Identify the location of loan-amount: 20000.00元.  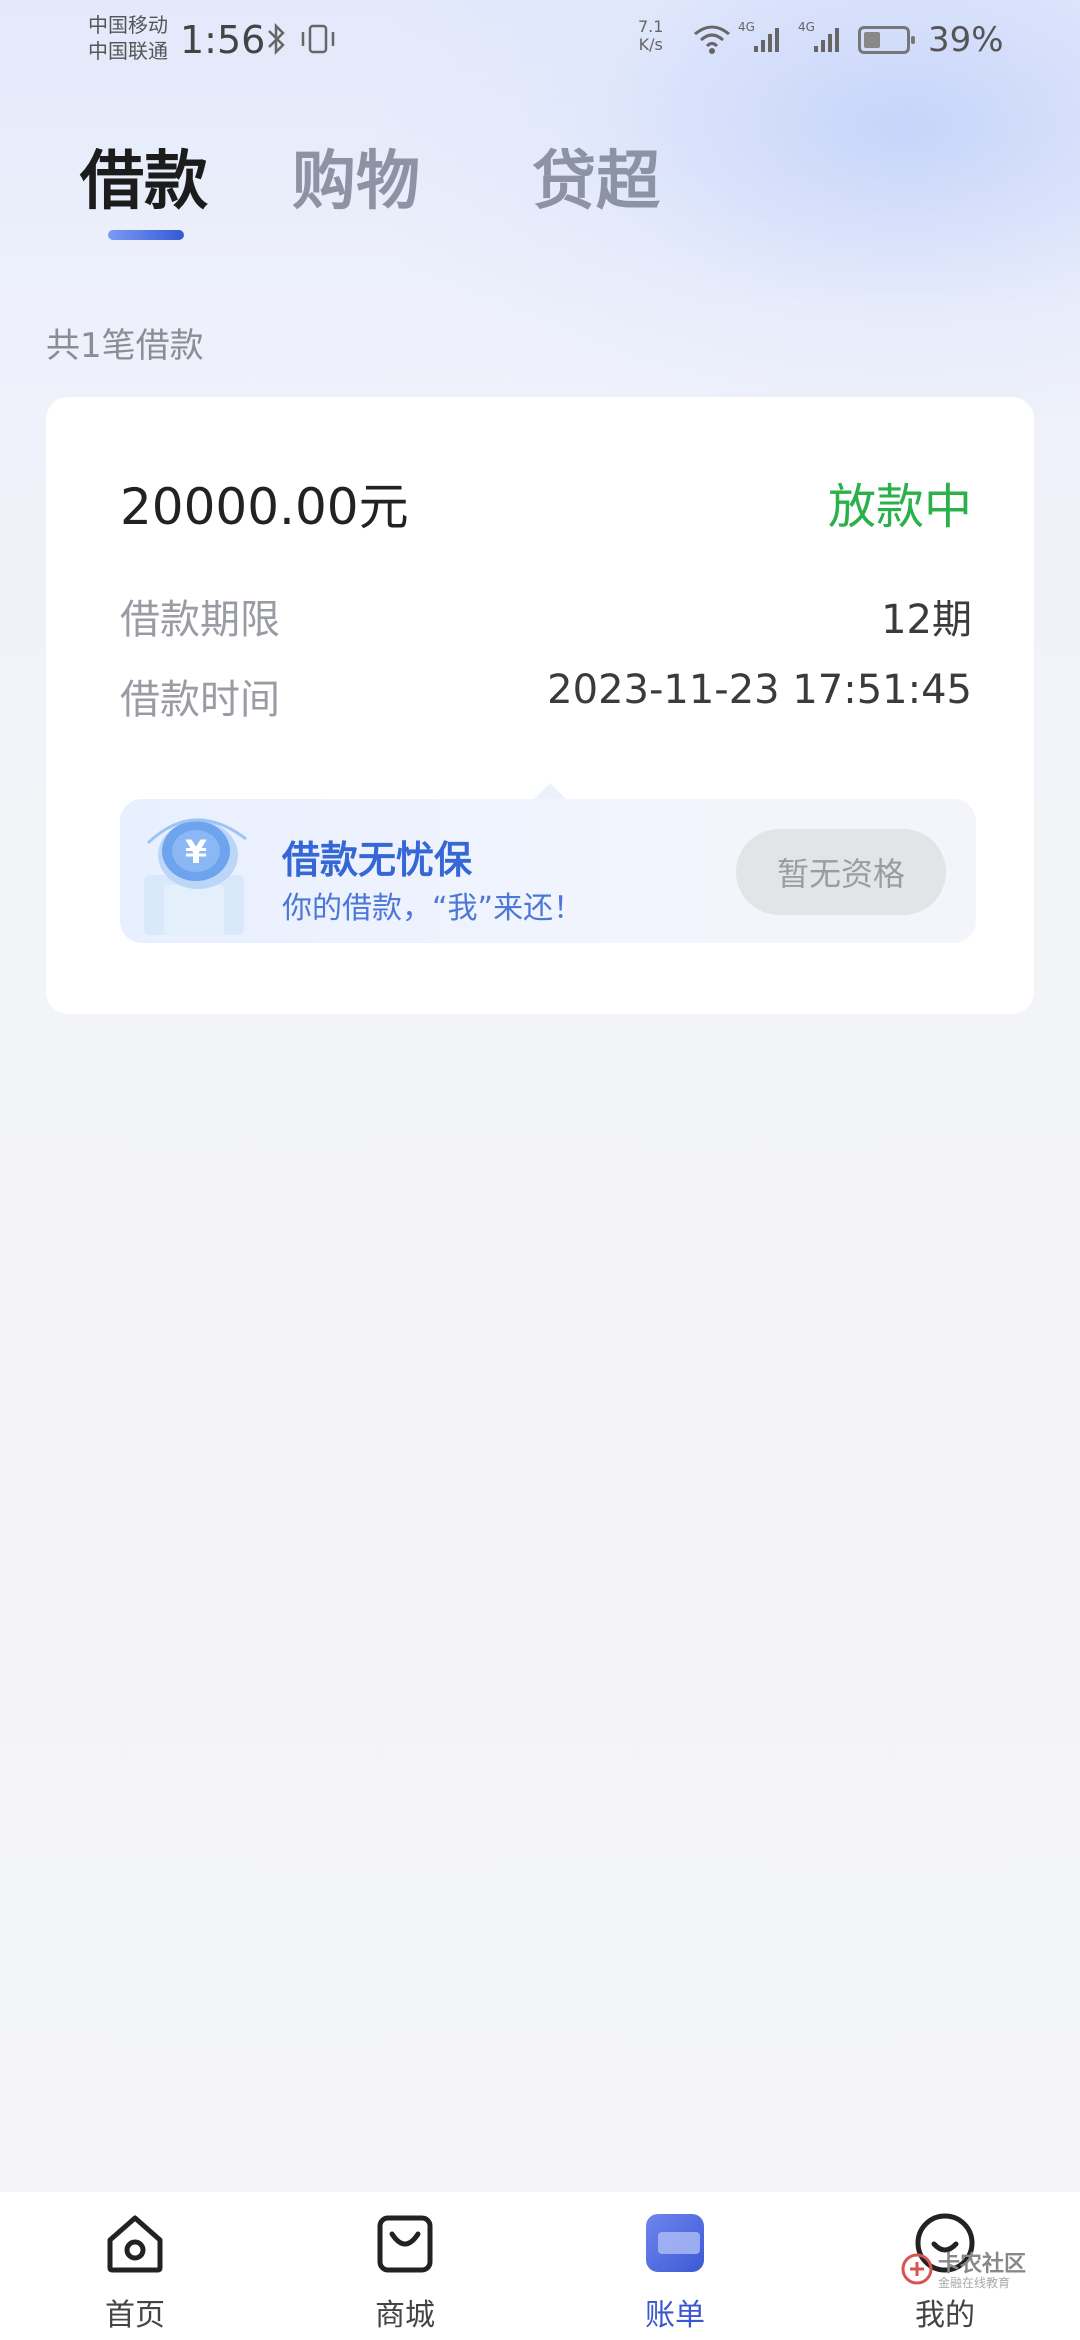
(264, 507).